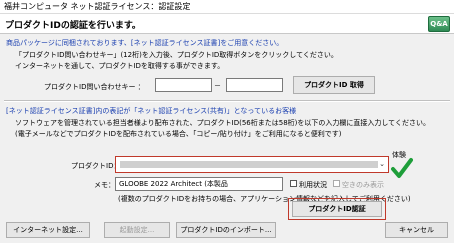 The image size is (454, 243). What do you see at coordinates (94, 87) in the screenshot?
I see `inquiry-key-label: プロダクトID問い合わせキー ：` at bounding box center [94, 87].